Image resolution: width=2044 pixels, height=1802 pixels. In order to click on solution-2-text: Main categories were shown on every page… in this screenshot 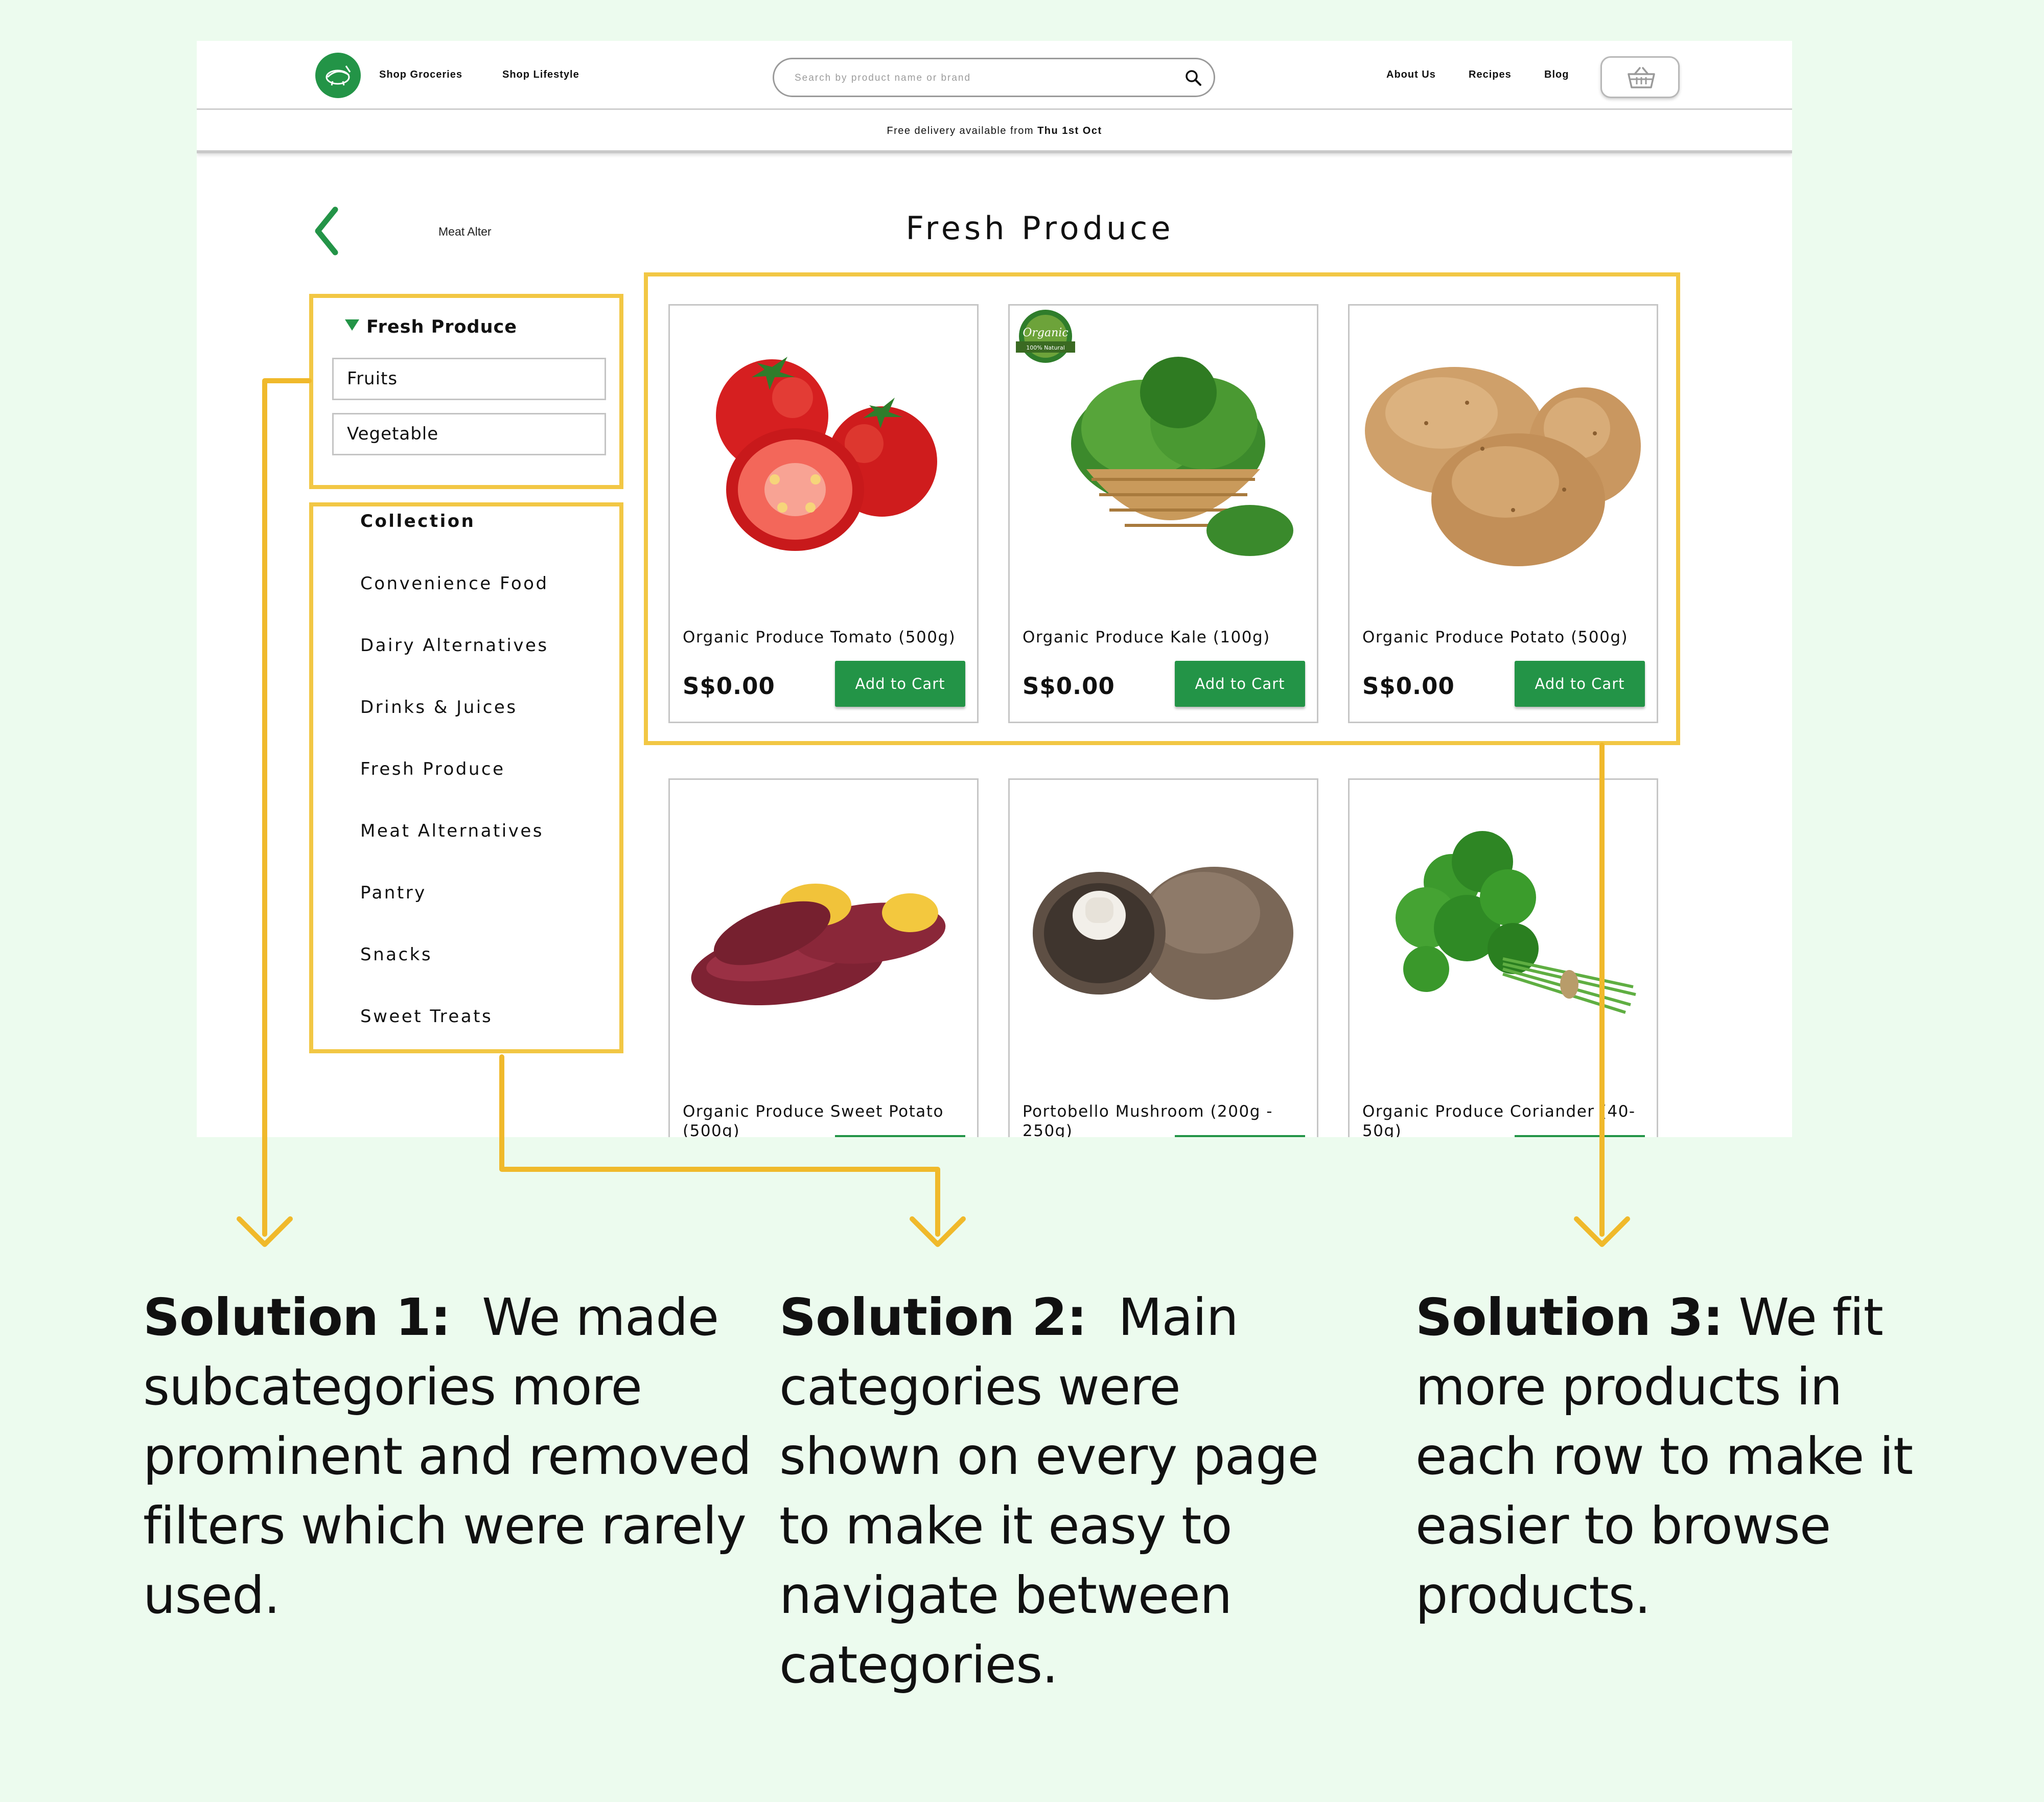, I will do `click(1049, 1491)`.